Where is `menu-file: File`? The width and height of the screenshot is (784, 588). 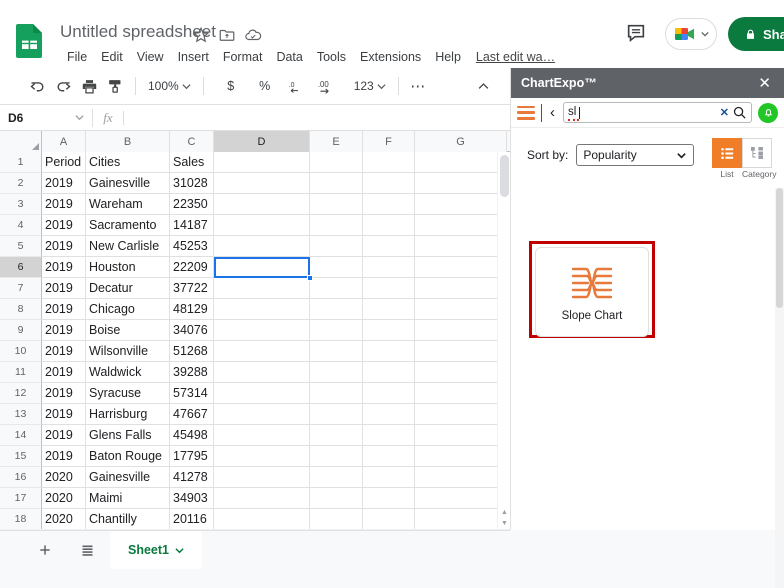 menu-file: File is located at coordinates (77, 57).